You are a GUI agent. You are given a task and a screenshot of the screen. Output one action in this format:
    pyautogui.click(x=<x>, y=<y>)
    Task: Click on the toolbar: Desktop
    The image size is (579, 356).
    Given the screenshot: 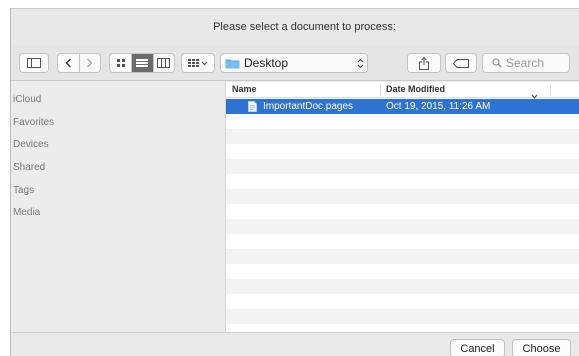 What is the action you would take?
    pyautogui.click(x=295, y=63)
    